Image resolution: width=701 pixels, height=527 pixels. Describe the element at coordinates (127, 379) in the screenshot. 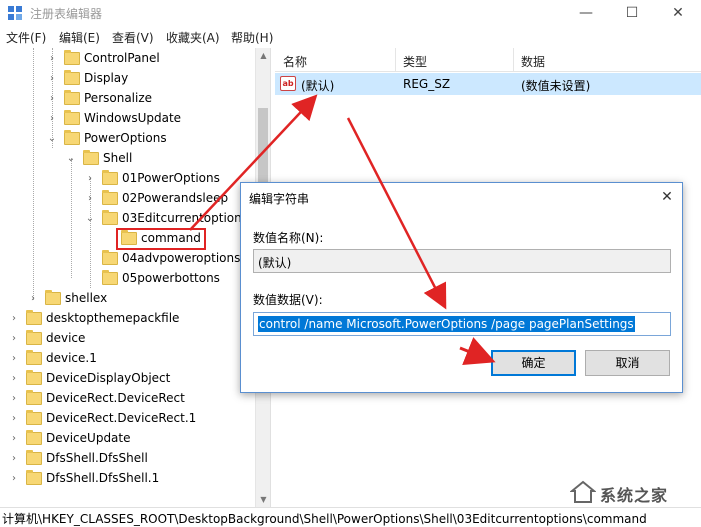

I see `tree-item: › DeviceDisplayObject` at that location.